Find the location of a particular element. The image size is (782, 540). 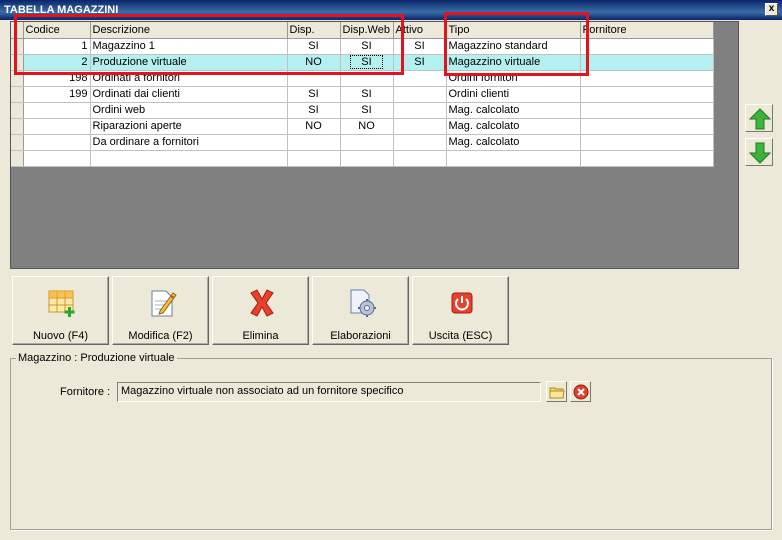

cell-descrizione: Ordinati dai clienti is located at coordinates (189, 94).